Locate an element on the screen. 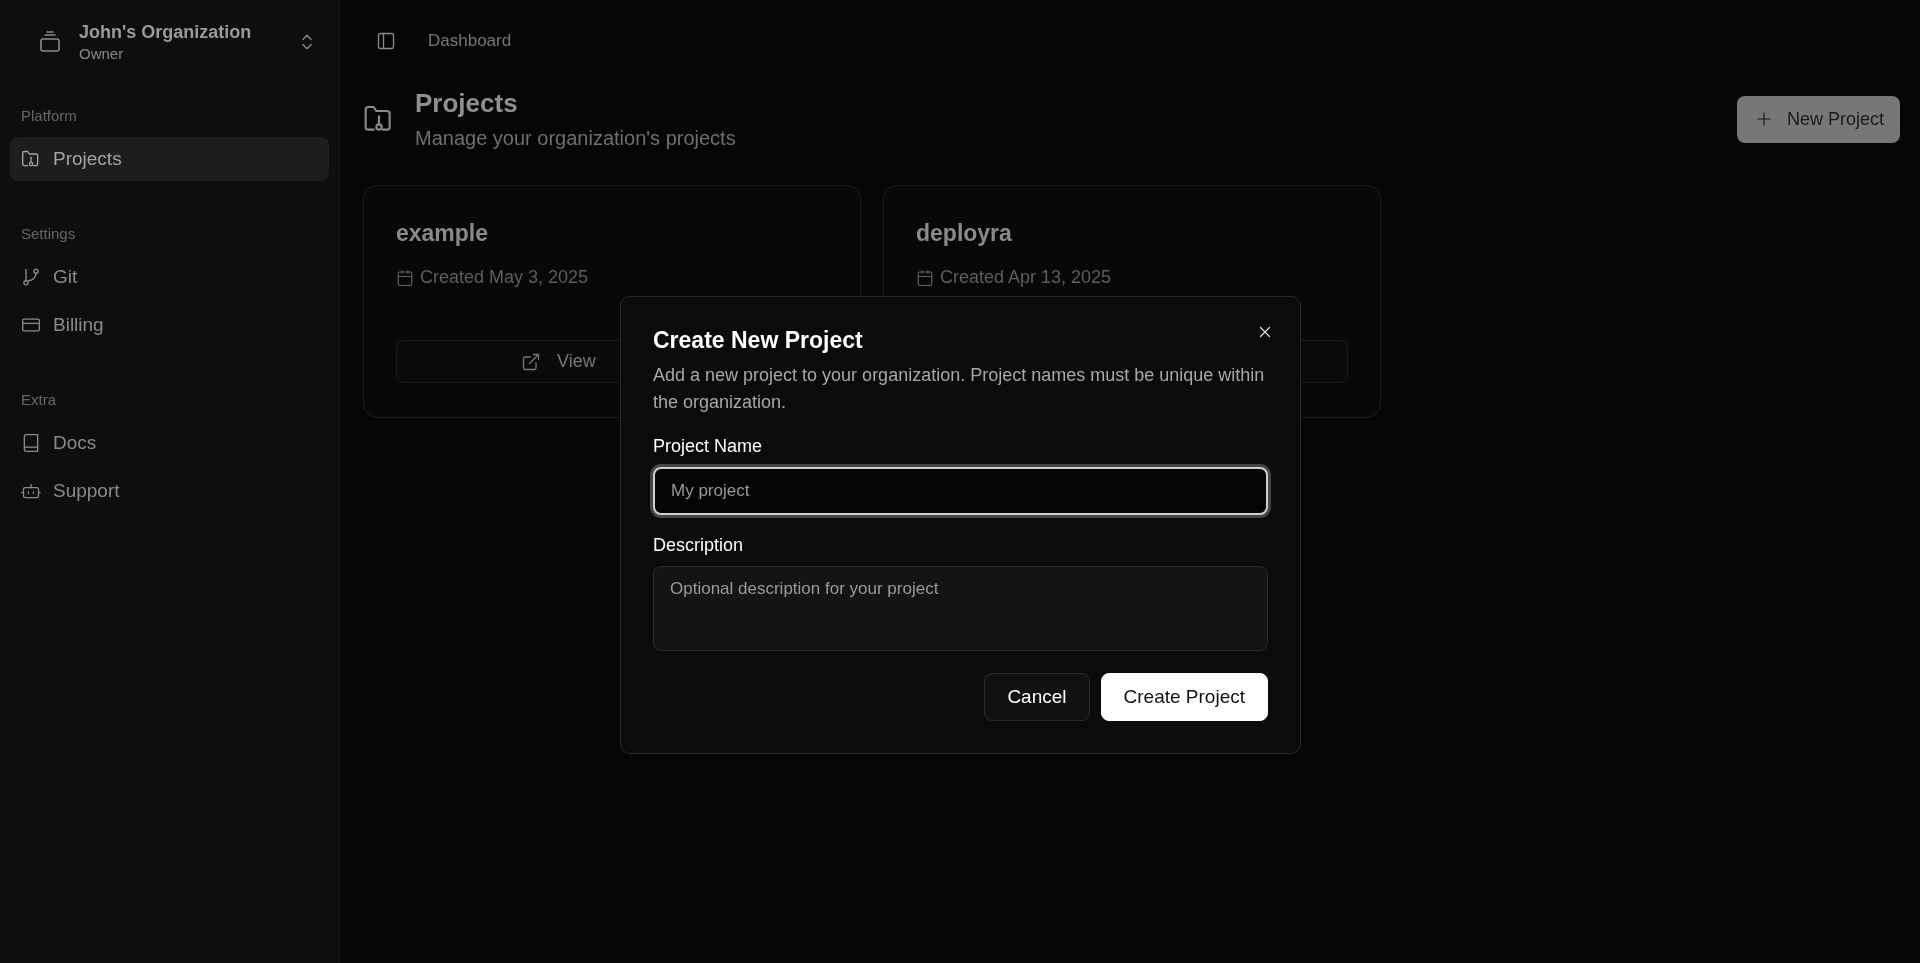  created-date: Created May 3, 2025 is located at coordinates (492, 277).